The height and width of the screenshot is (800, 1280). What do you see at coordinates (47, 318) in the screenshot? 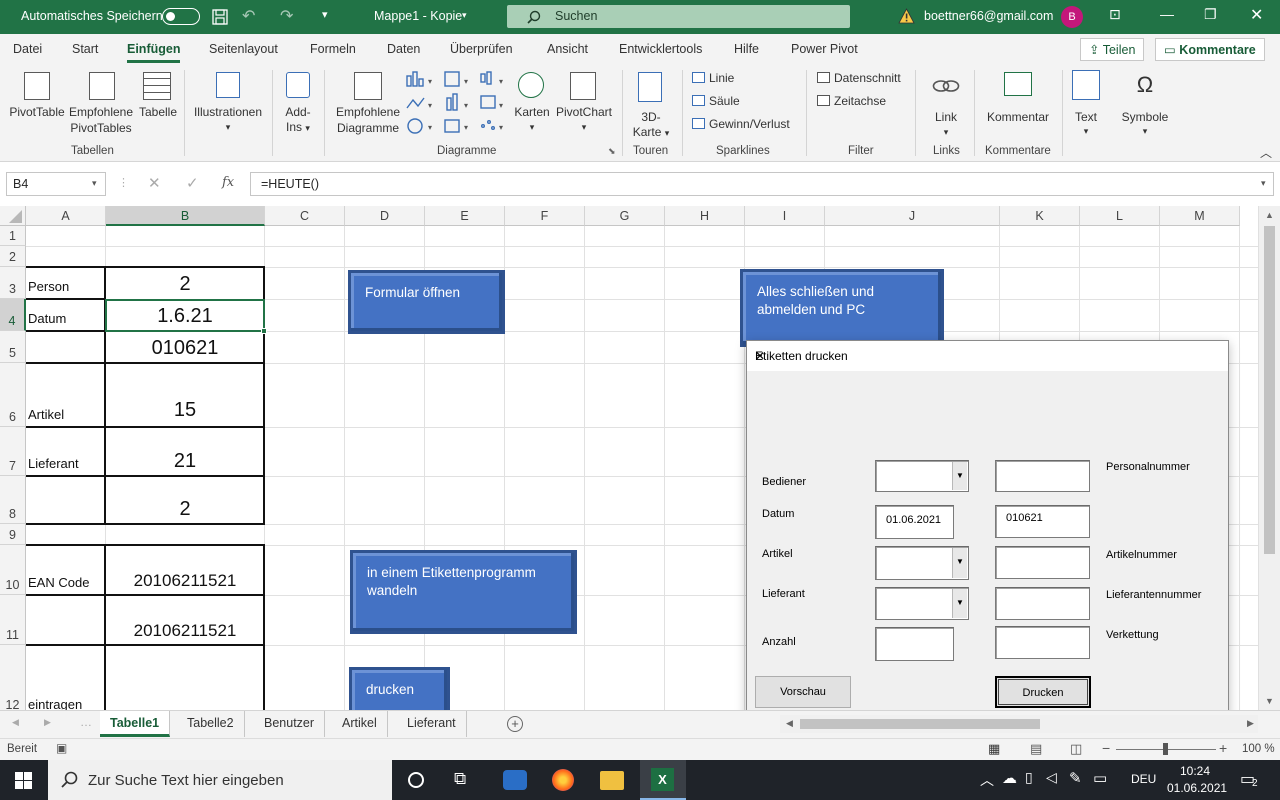
I see `cell-a4: Datum` at bounding box center [47, 318].